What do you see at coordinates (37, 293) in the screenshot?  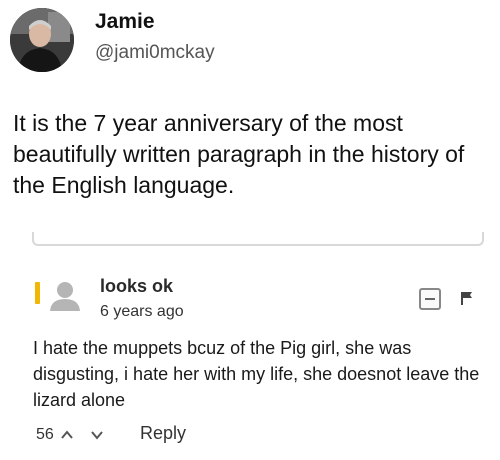 I see `comment-accent-bar` at bounding box center [37, 293].